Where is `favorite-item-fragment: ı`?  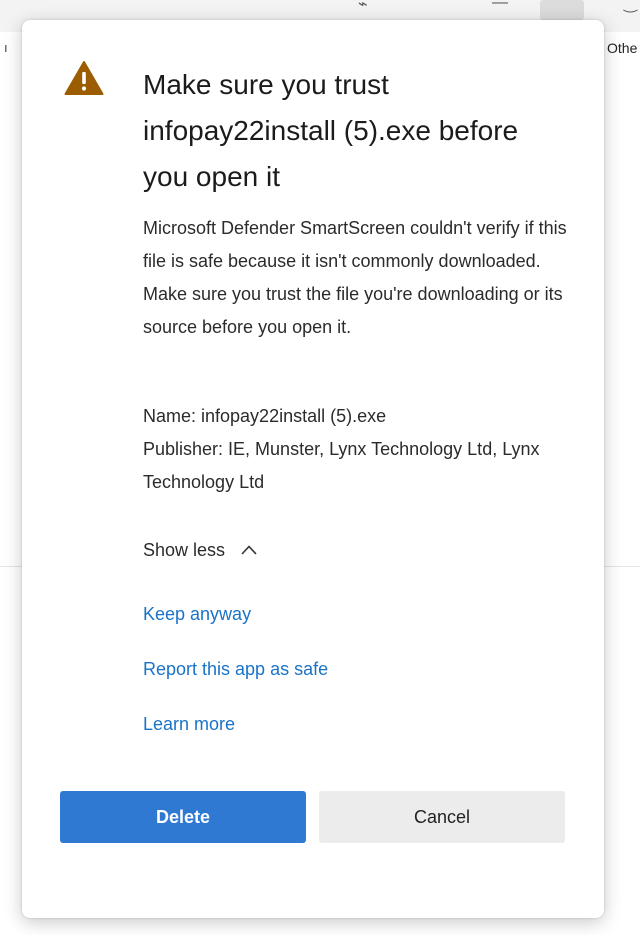 favorite-item-fragment: ı is located at coordinates (6, 47).